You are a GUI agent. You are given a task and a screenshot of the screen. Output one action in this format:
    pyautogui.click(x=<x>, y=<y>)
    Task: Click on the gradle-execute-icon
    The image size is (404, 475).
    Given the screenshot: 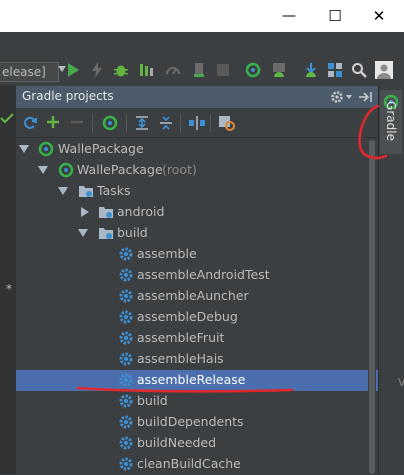 What is the action you would take?
    pyautogui.click(x=110, y=123)
    